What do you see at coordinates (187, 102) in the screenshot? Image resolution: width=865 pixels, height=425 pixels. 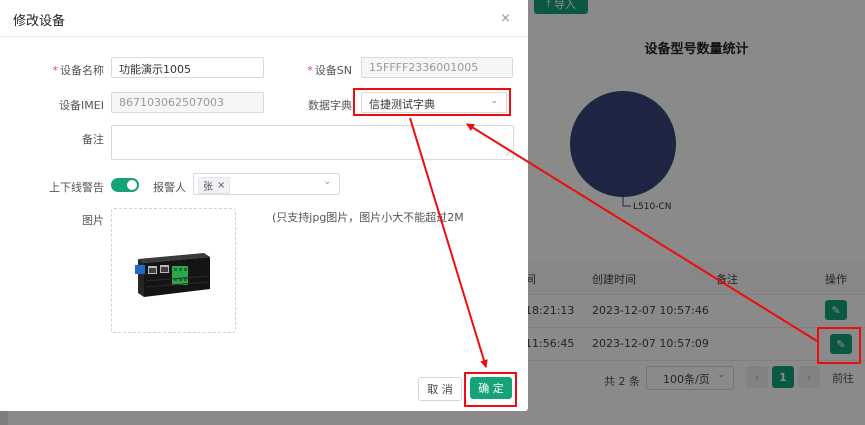 I see `device-imei-input: 867103062507003` at bounding box center [187, 102].